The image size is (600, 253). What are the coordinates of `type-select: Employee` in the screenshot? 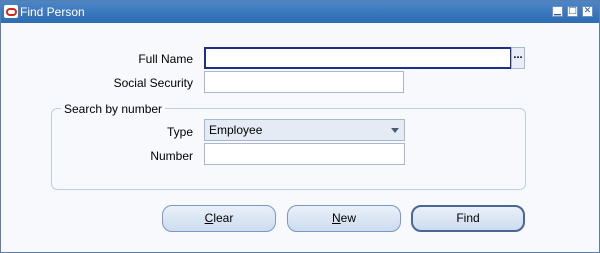 It's located at (304, 130).